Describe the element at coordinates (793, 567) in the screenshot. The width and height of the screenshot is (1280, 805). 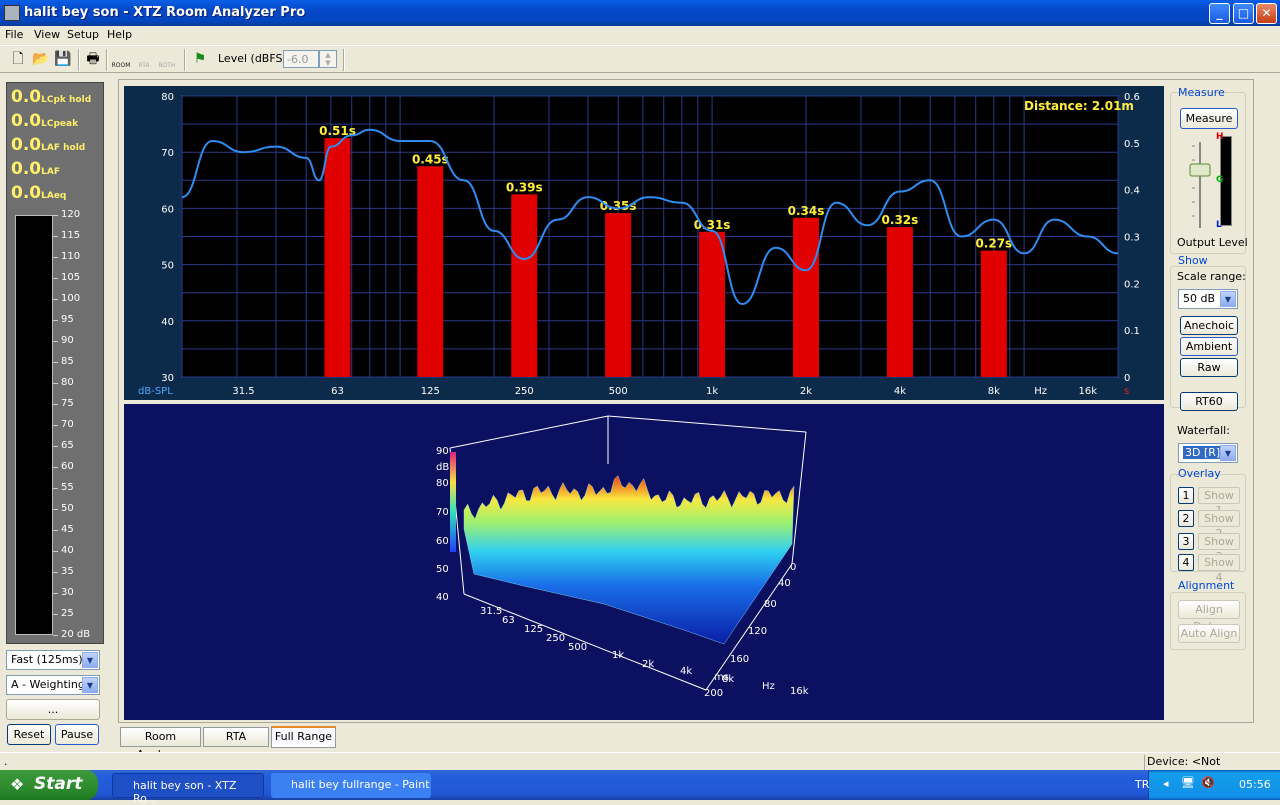
I see `waterfall-ms-tick: 0` at that location.